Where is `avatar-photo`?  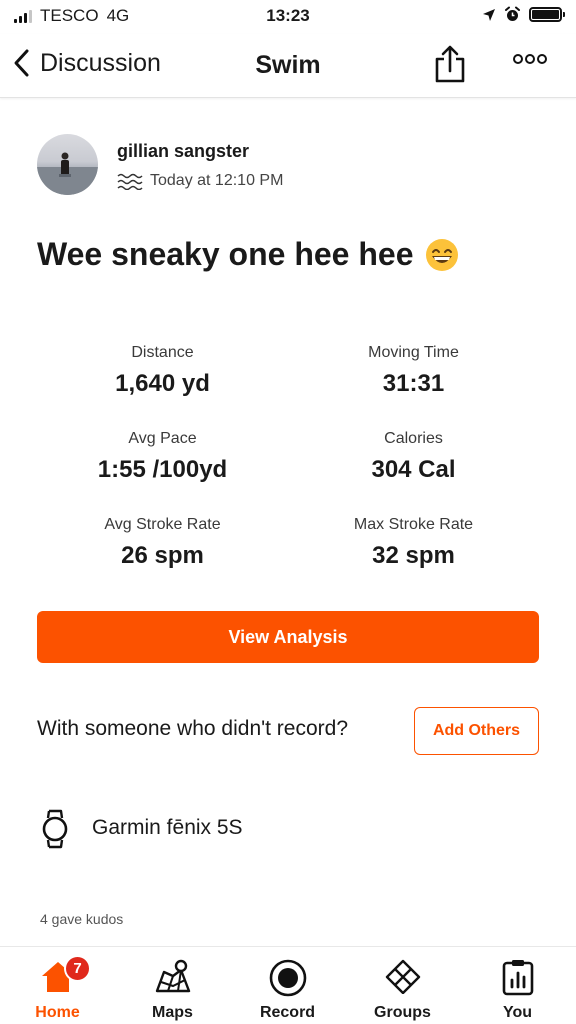
avatar-photo is located at coordinates (67, 173).